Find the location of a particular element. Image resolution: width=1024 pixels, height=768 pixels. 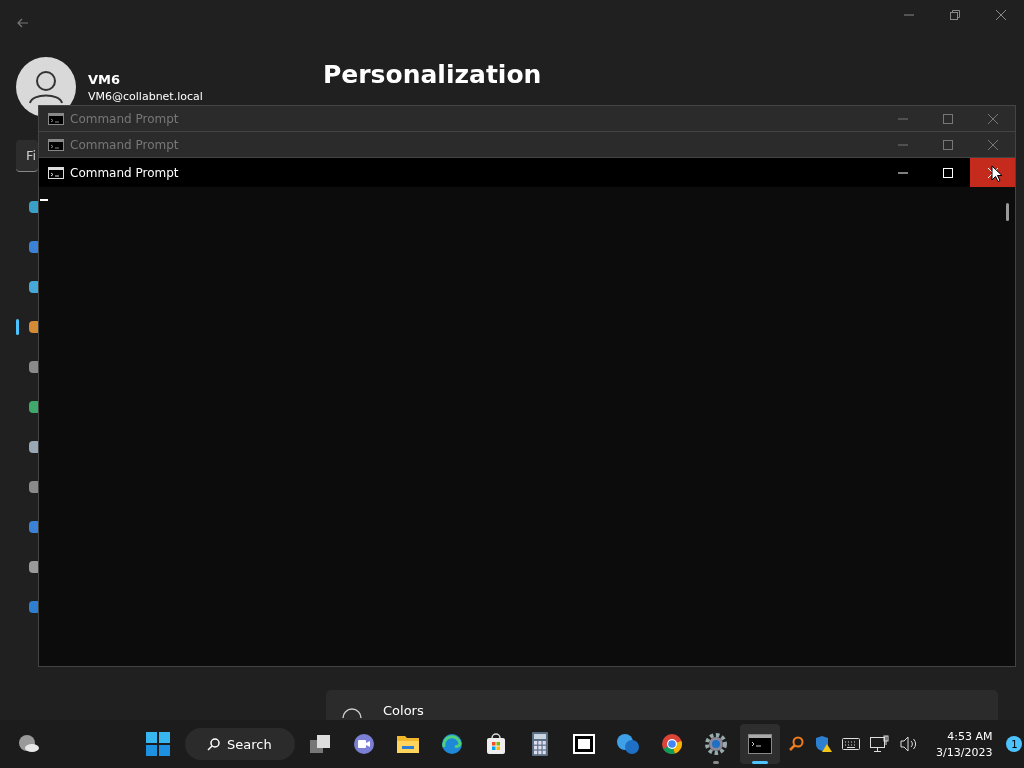

taskbar-app is located at coordinates (760, 744).